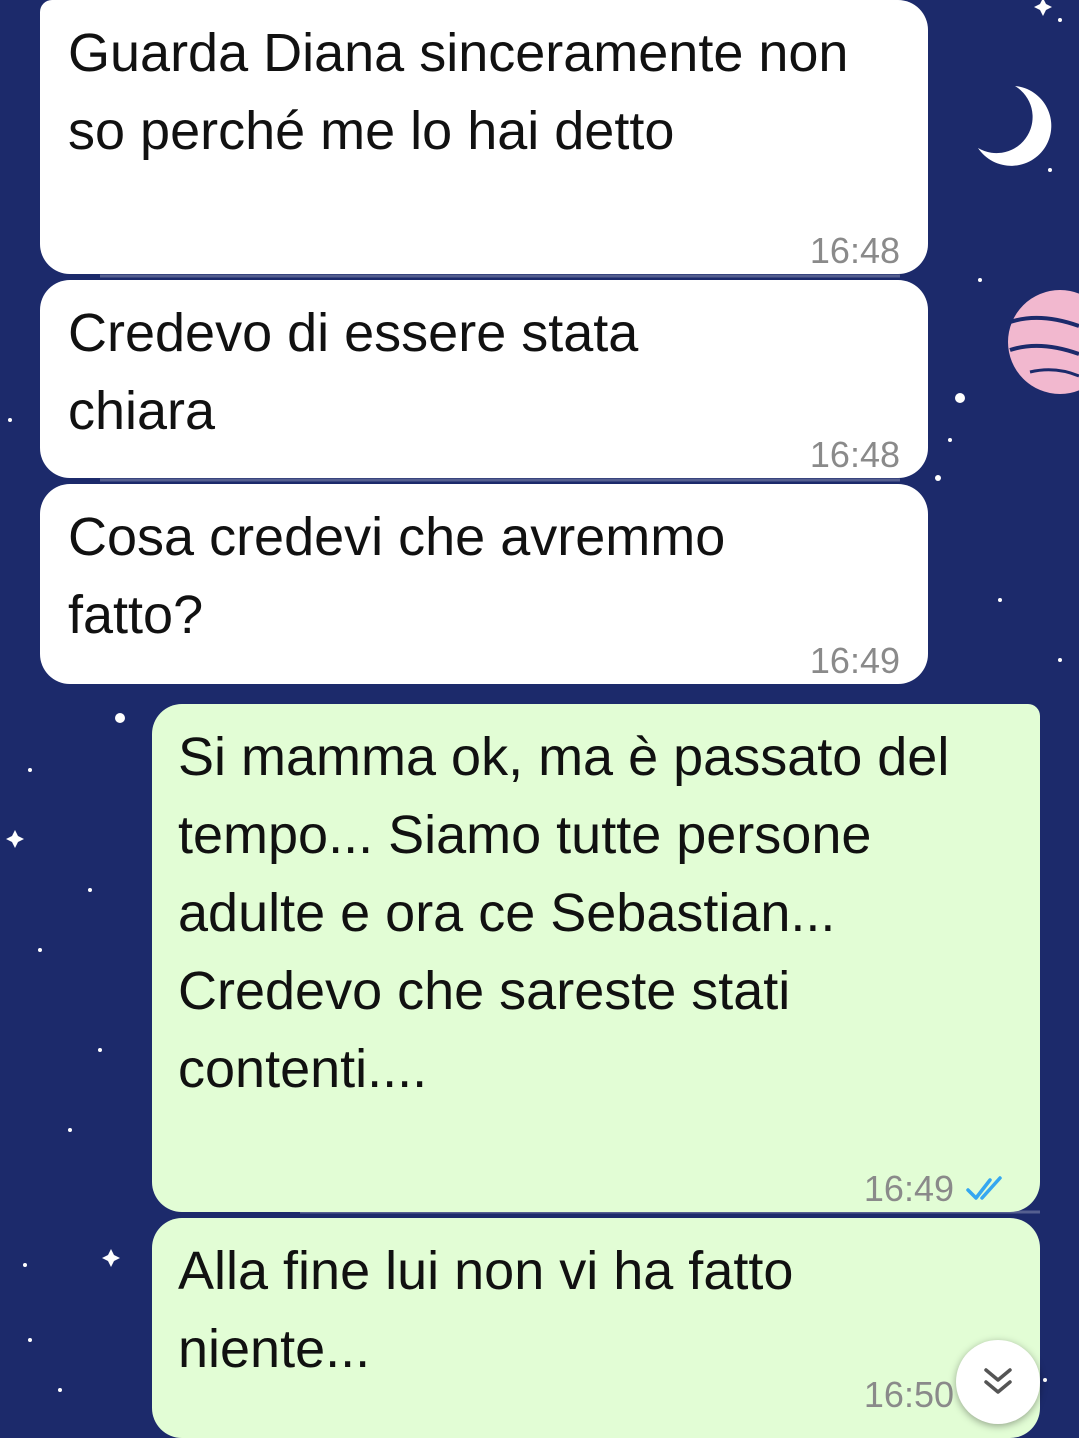  I want to click on message-text: Credevo di essere stata chiara, so click(353, 372).